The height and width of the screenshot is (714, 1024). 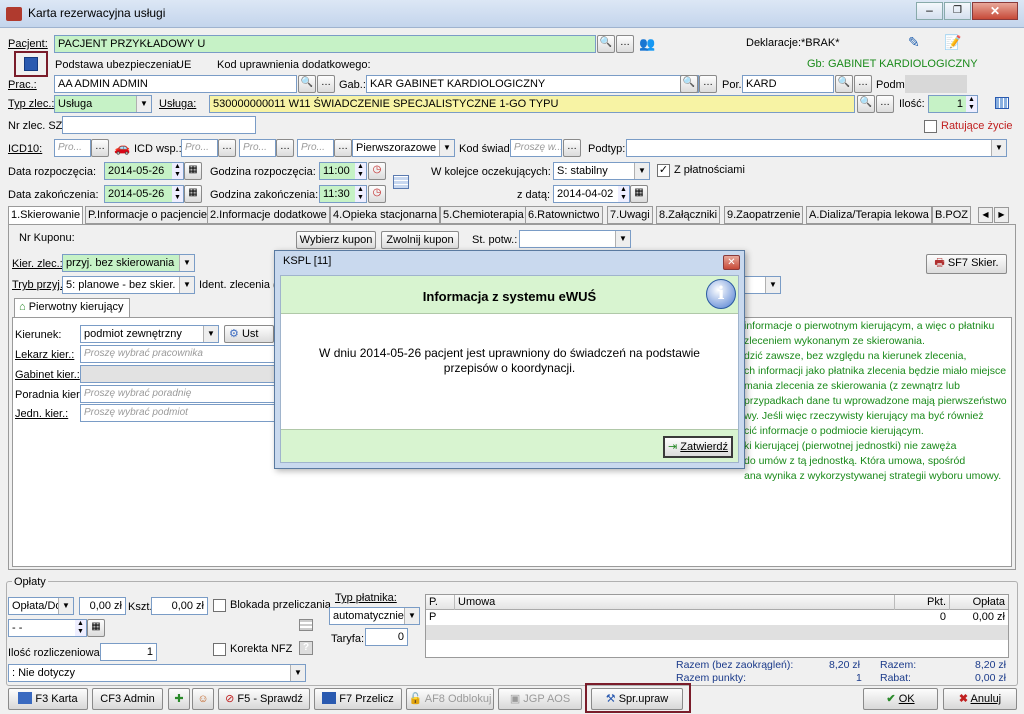 What do you see at coordinates (866, 104) in the screenshot?
I see `service-search-icon: 🔍` at bounding box center [866, 104].